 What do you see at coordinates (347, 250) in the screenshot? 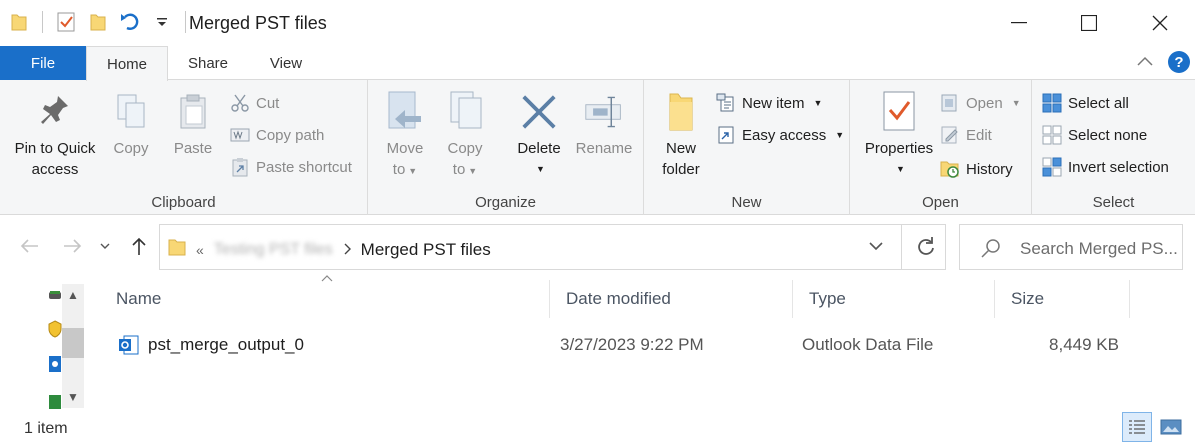
I see `breadcrumb-chevron-icon` at bounding box center [347, 250].